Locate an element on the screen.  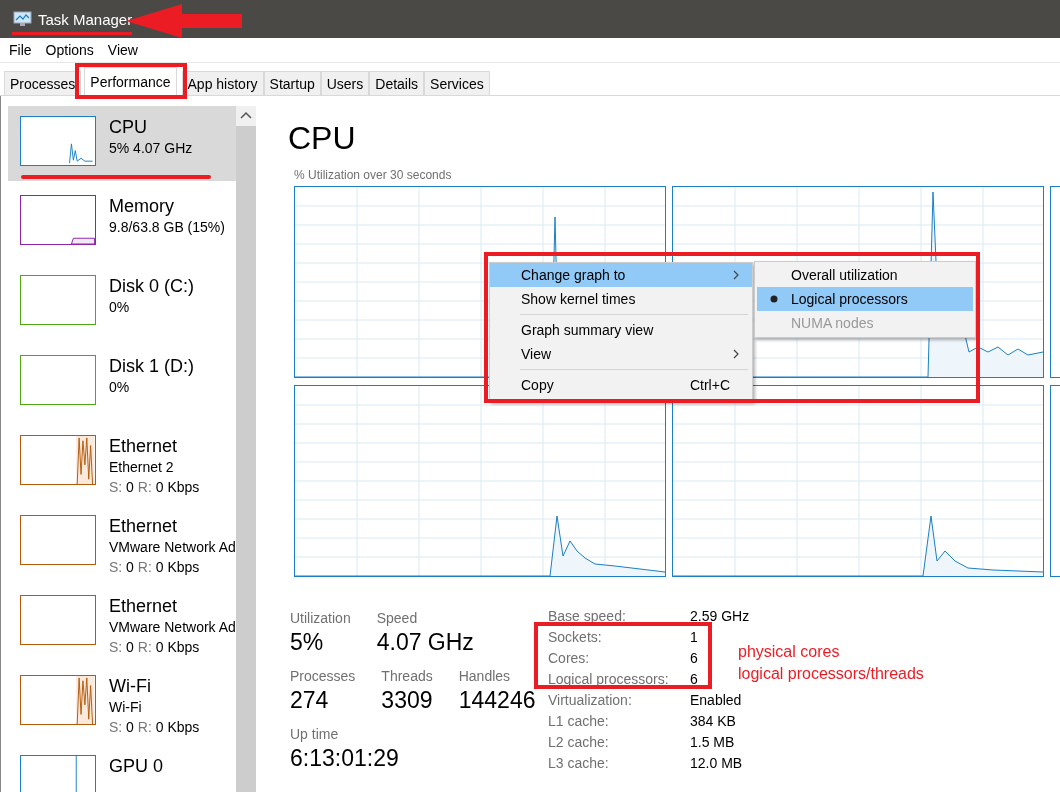
menu-item: Overall utilization is located at coordinates (865, 275).